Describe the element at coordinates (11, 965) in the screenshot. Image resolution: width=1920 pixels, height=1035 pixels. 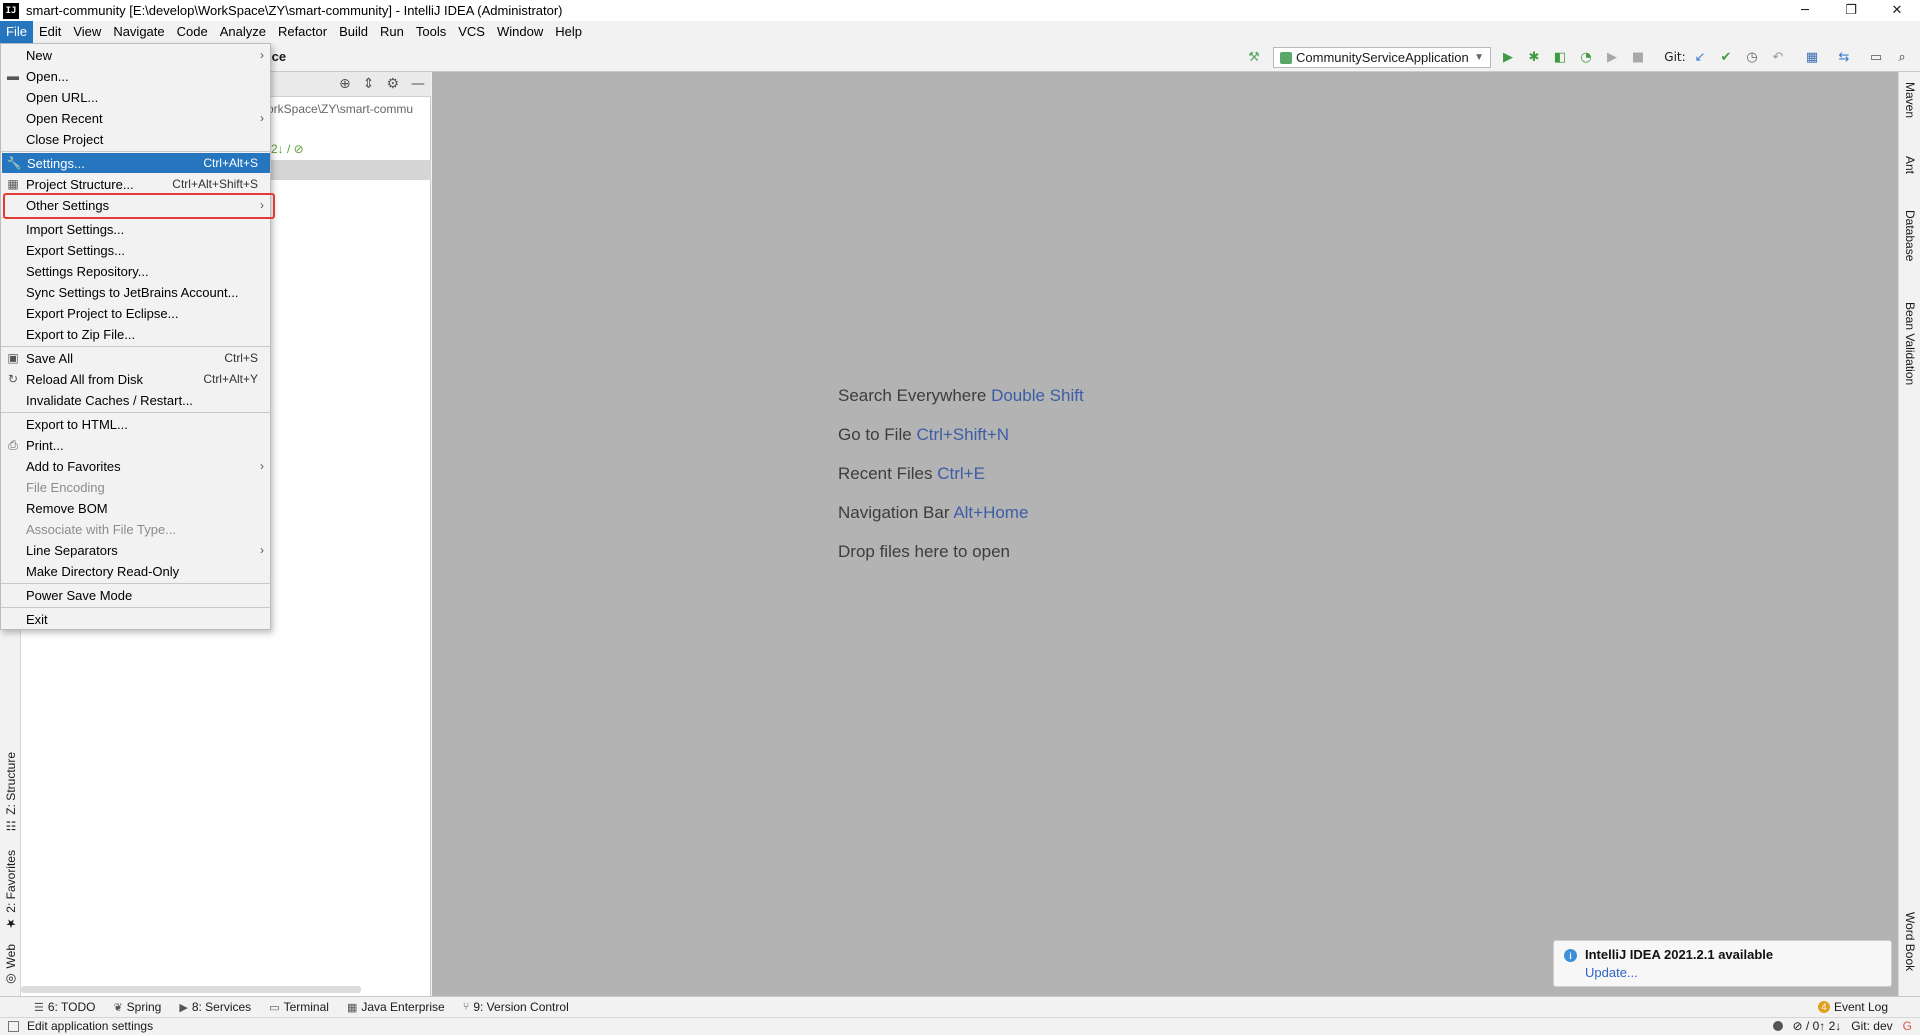
I see `tab-web: ◎ Web` at that location.